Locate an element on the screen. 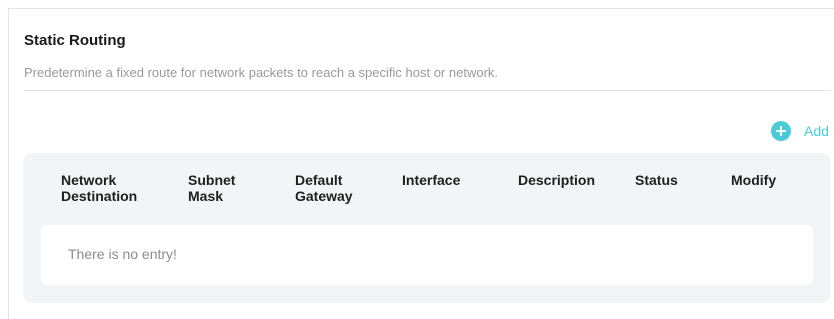 Image resolution: width=834 pixels, height=319 pixels. column-header-modify: Modify is located at coordinates (753, 180).